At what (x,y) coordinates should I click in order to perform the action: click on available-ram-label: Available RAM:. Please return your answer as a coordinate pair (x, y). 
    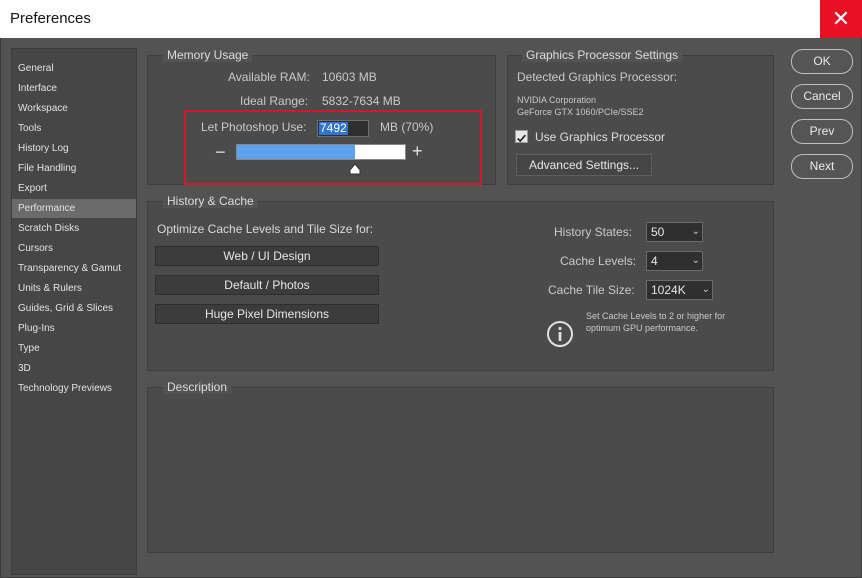
    Looking at the image, I should click on (269, 77).